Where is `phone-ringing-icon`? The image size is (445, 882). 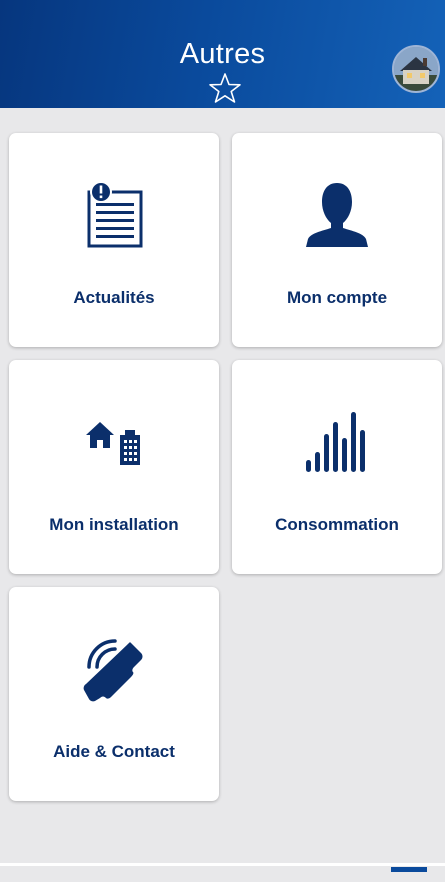 phone-ringing-icon is located at coordinates (113, 670).